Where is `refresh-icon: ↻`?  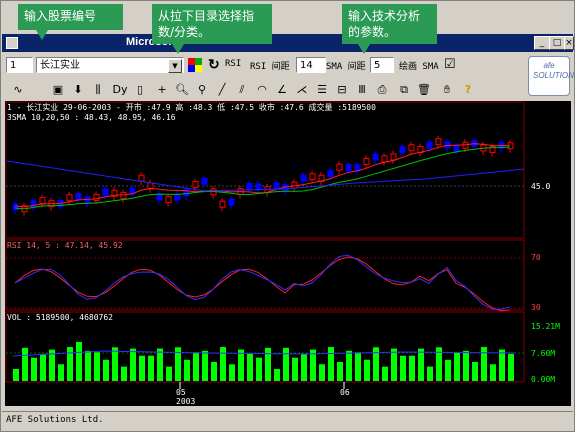
refresh-icon: ↻ is located at coordinates (214, 64).